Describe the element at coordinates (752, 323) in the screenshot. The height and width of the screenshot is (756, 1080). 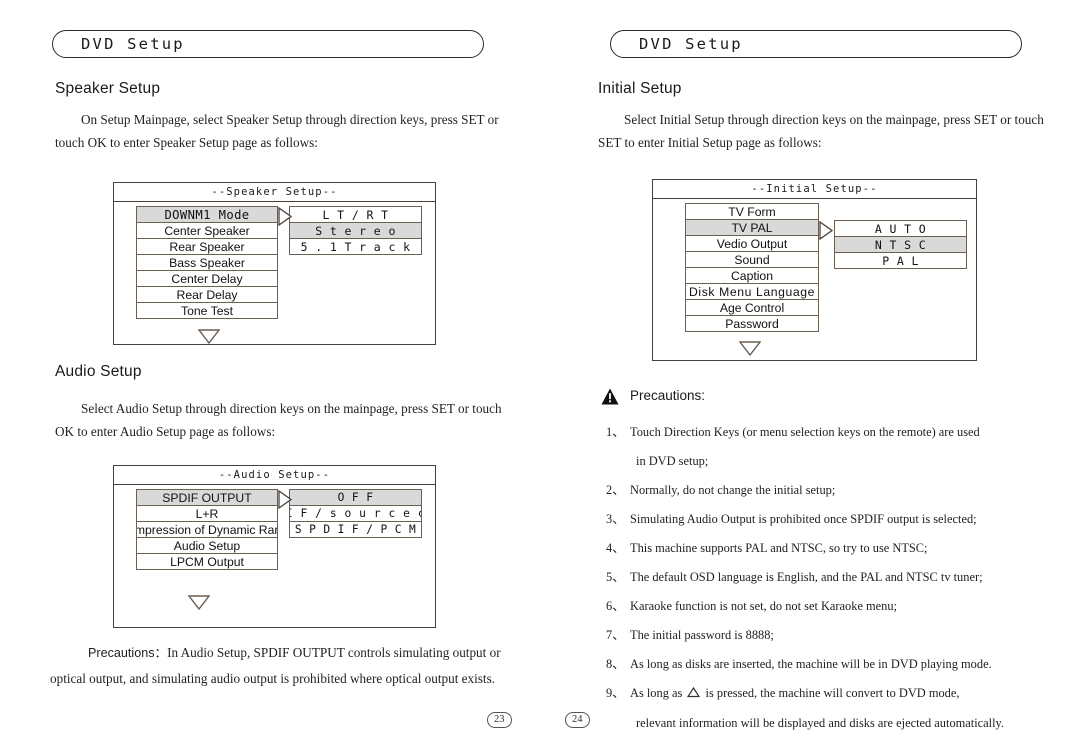
I see `initial-menu-item: Password` at that location.